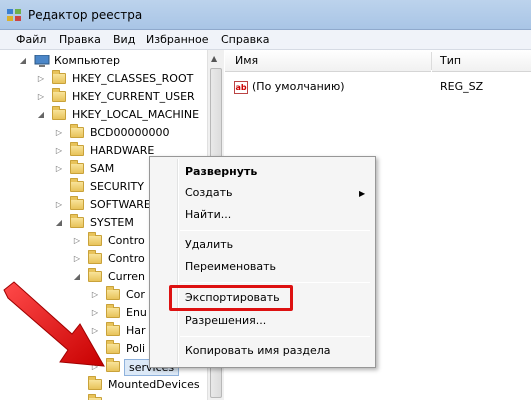  Describe the element at coordinates (481, 61) in the screenshot. I see `column-header-type: Тип` at that location.